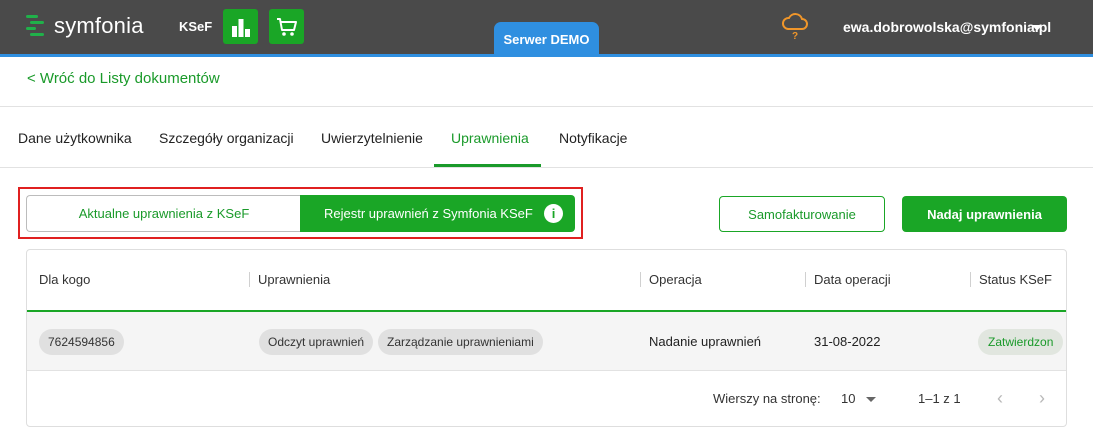 Image resolution: width=1093 pixels, height=428 pixels. I want to click on divider, so click(546, 167).